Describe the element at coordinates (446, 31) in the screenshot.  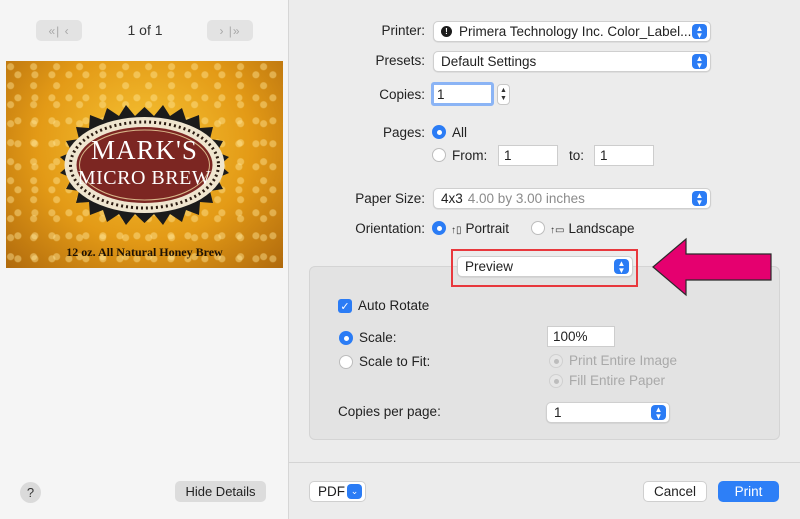
I see `printer-status-icon: !` at that location.